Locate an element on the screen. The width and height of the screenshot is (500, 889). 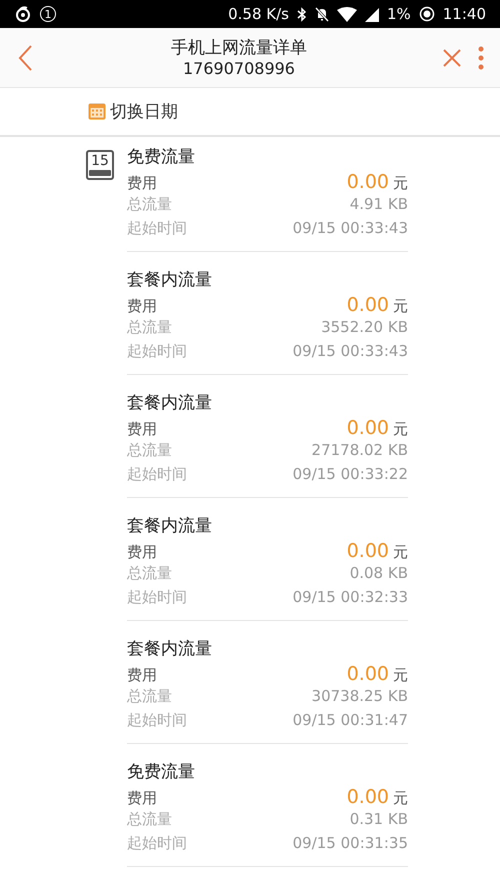
total-traffic-value: 0.31 KB is located at coordinates (379, 819).